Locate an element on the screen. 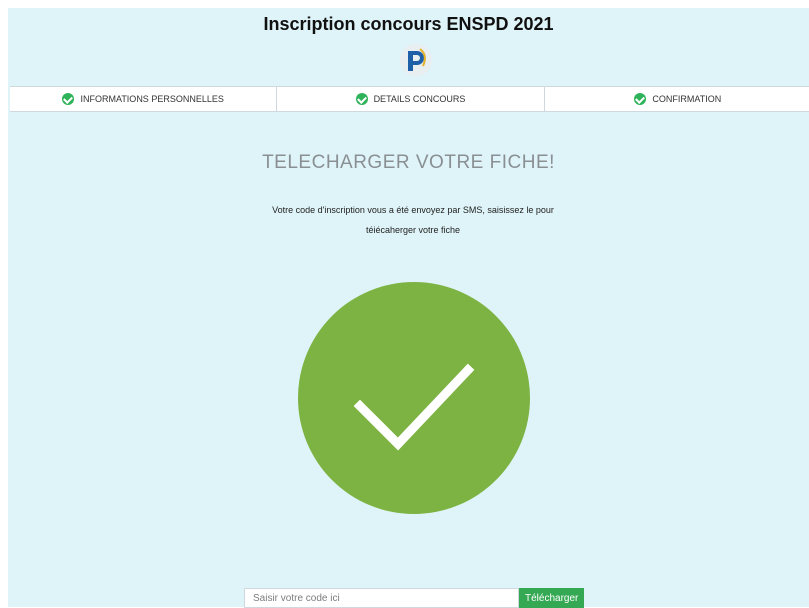 The image size is (809, 608). page-title: Inscription concours ENSPD 2021 is located at coordinates (408, 24).